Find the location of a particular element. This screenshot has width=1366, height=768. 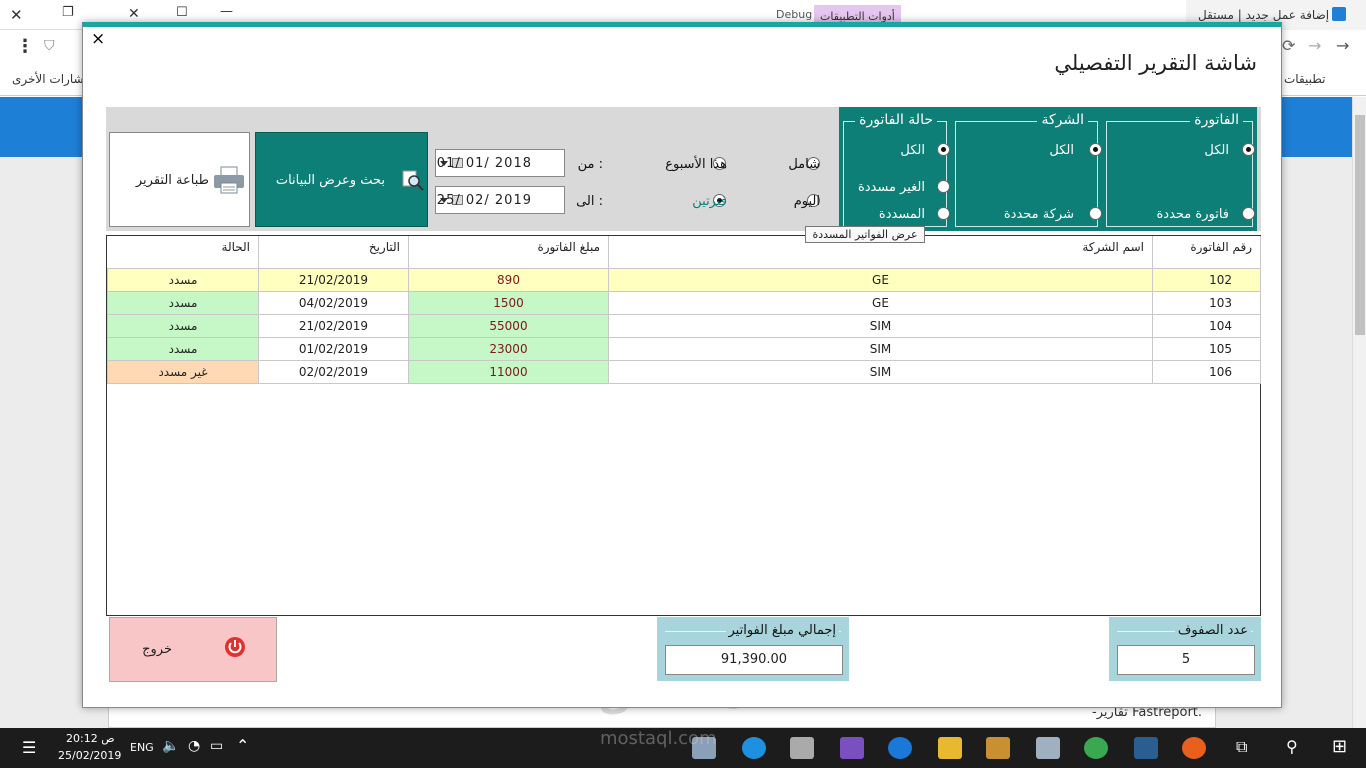

firefox-icon is located at coordinates (1194, 748).